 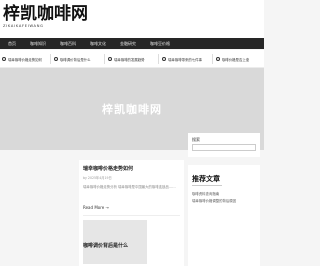 I want to click on nav-item-coffee-culture: 咖啡文化, so click(x=98, y=44).